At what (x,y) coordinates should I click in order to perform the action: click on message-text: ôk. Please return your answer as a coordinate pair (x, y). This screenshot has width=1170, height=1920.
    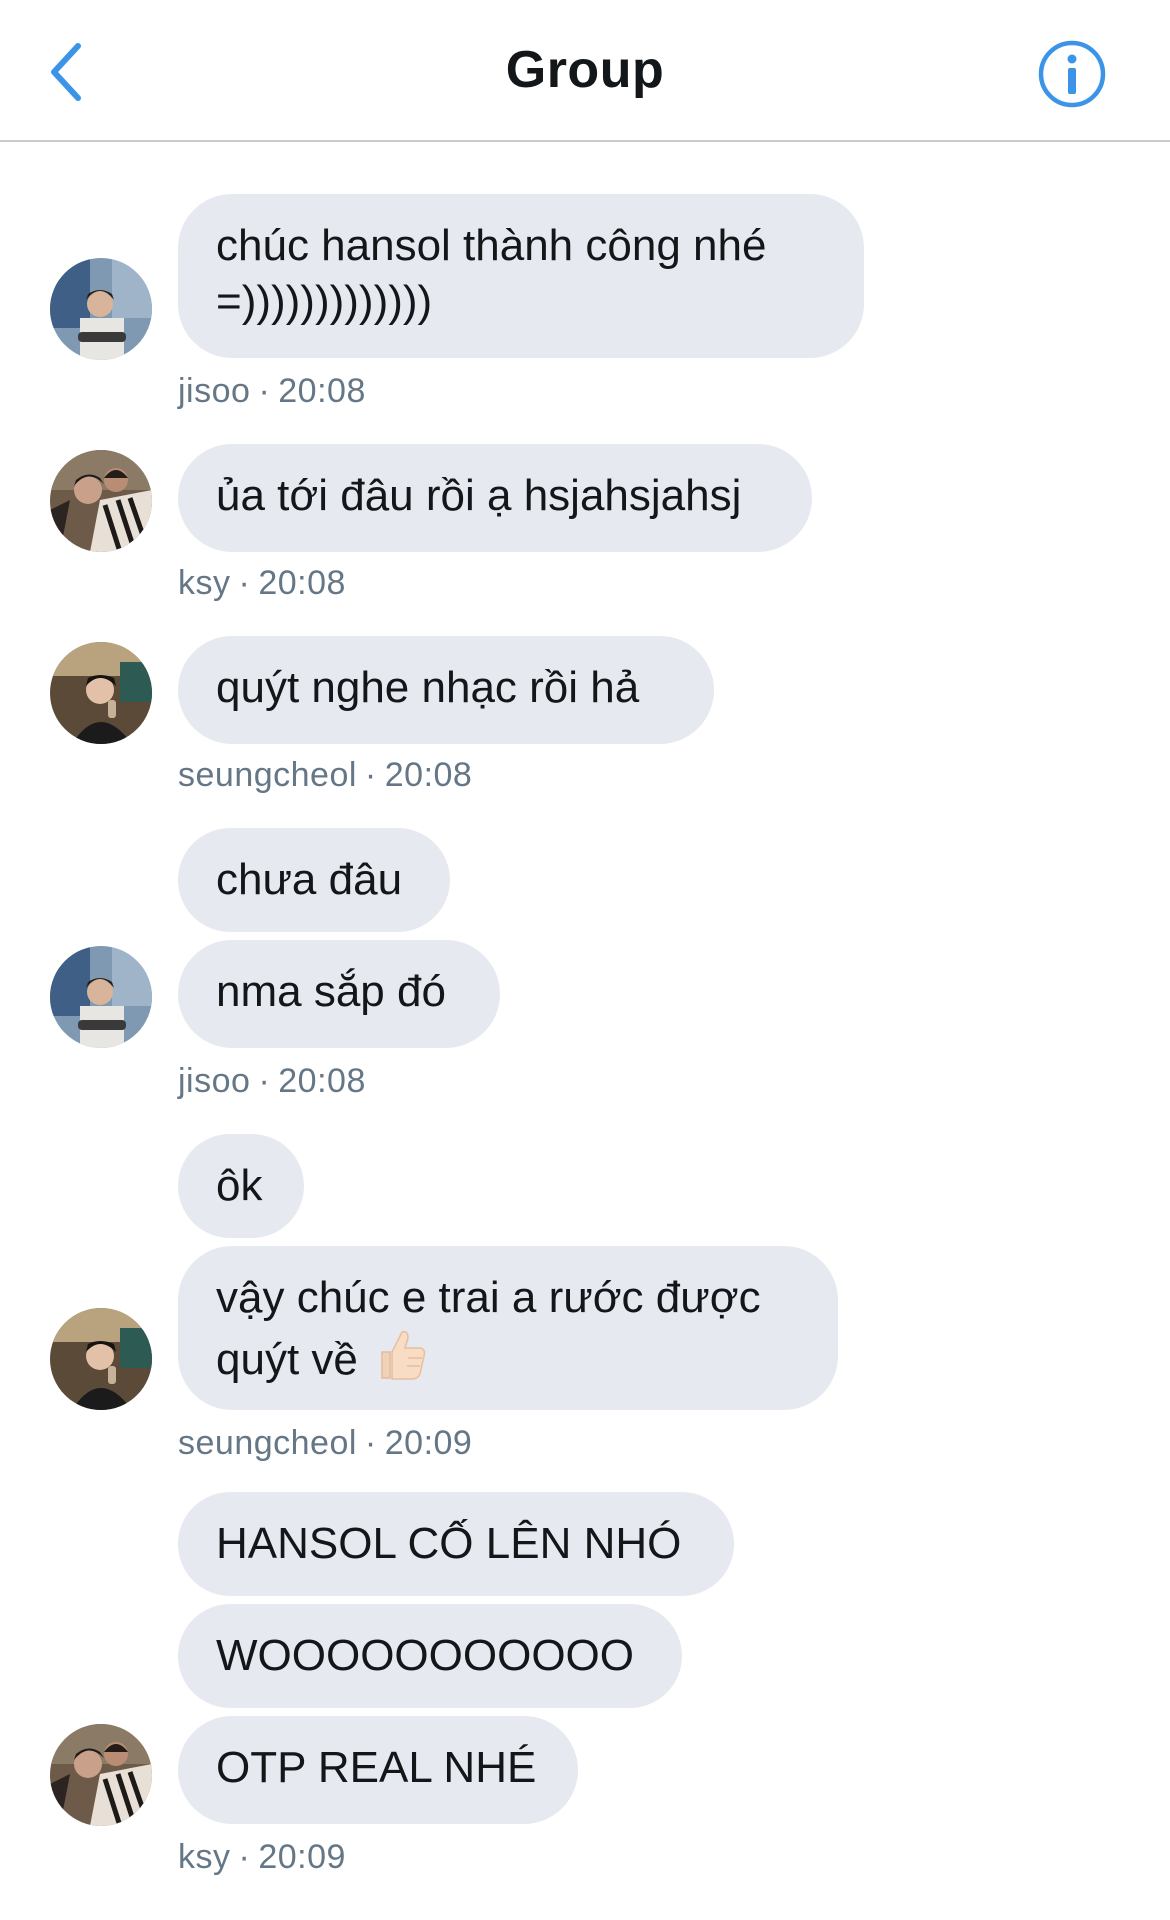
    Looking at the image, I should click on (239, 1185).